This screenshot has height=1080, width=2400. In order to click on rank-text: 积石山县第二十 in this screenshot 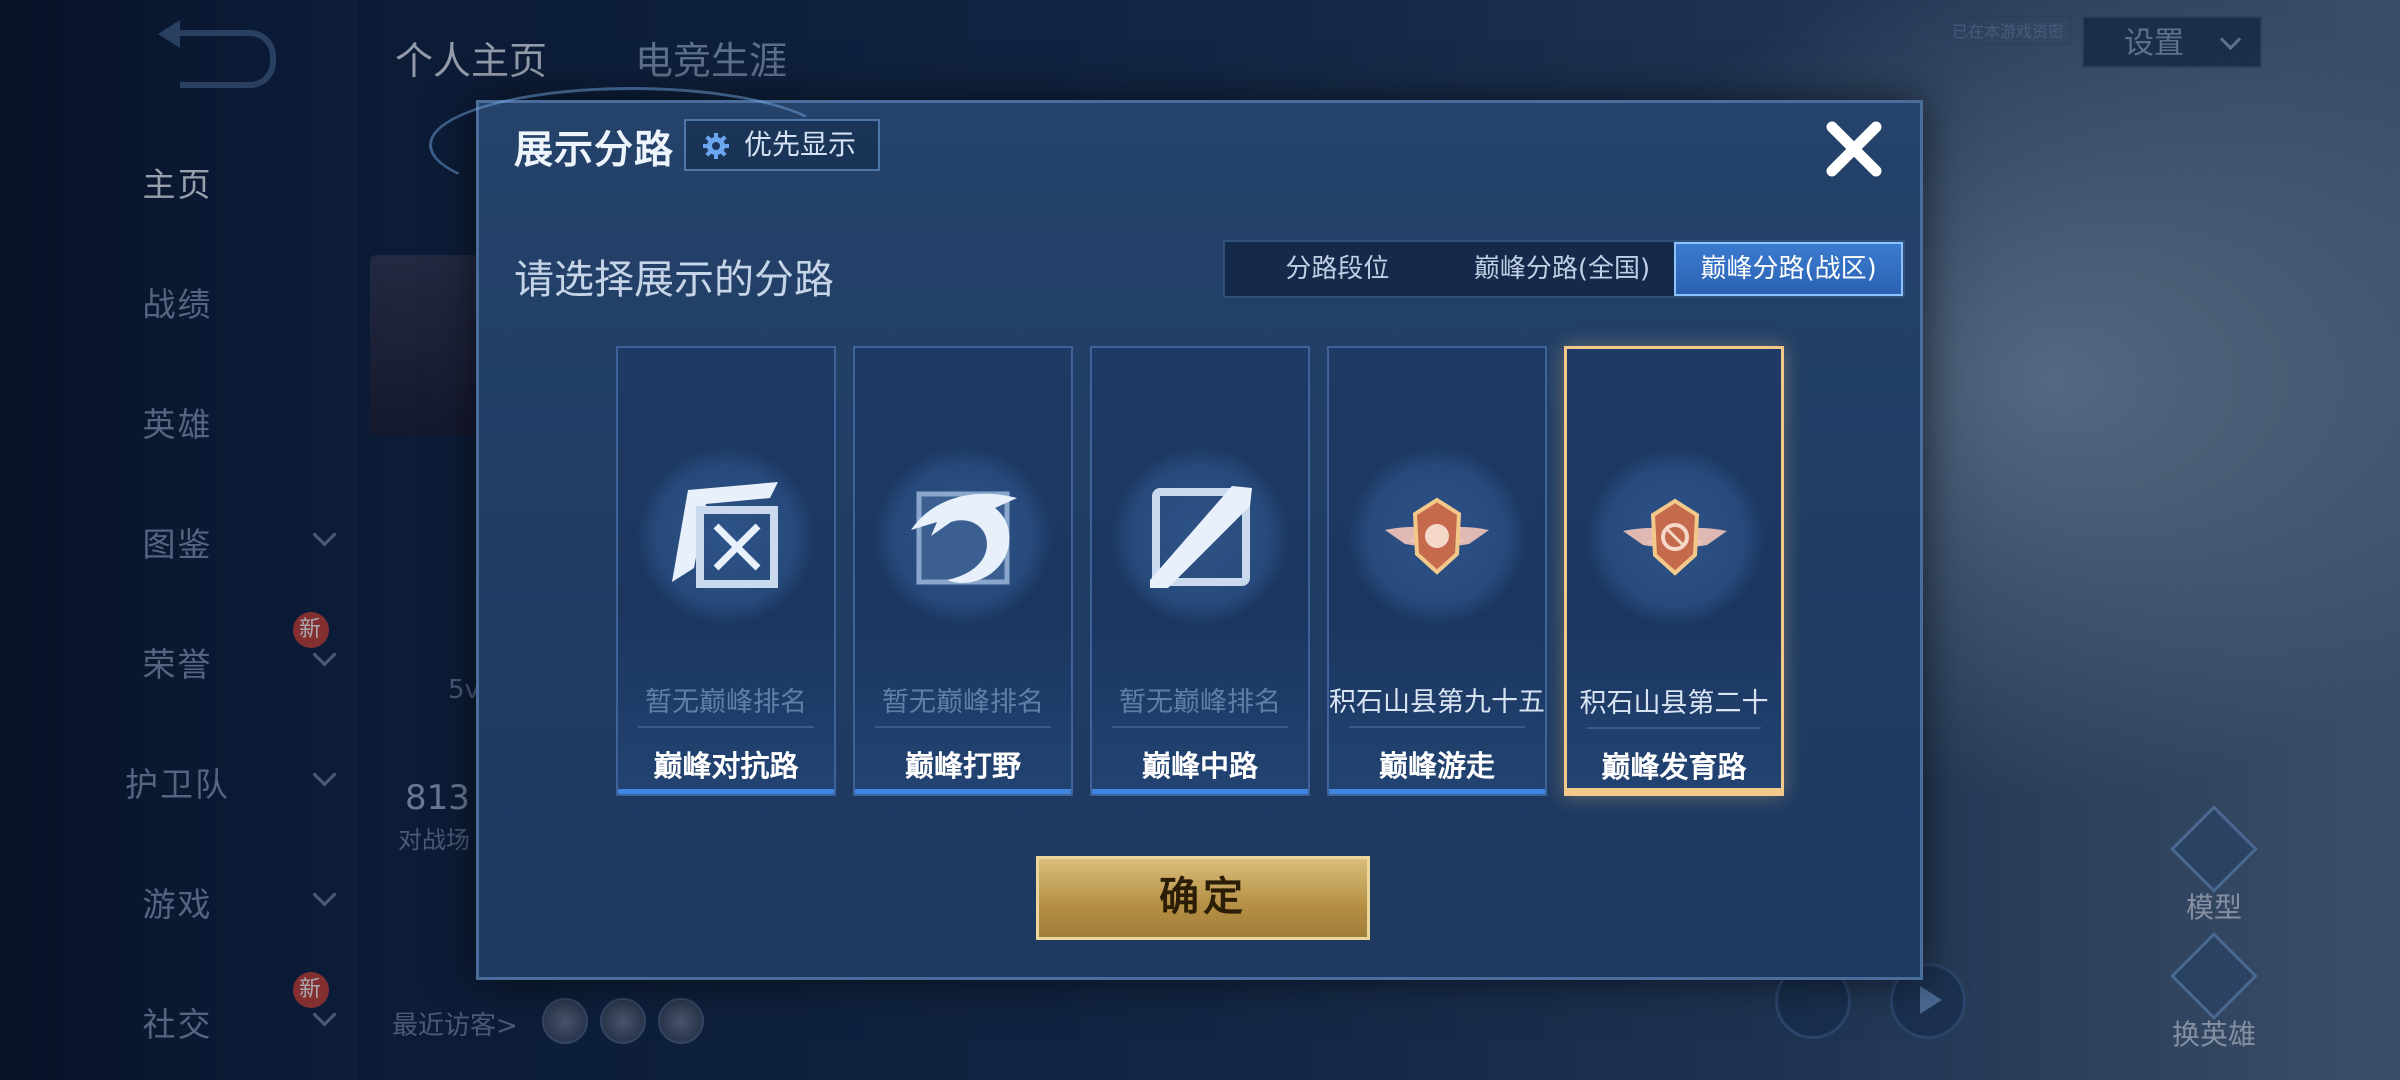, I will do `click(1674, 703)`.